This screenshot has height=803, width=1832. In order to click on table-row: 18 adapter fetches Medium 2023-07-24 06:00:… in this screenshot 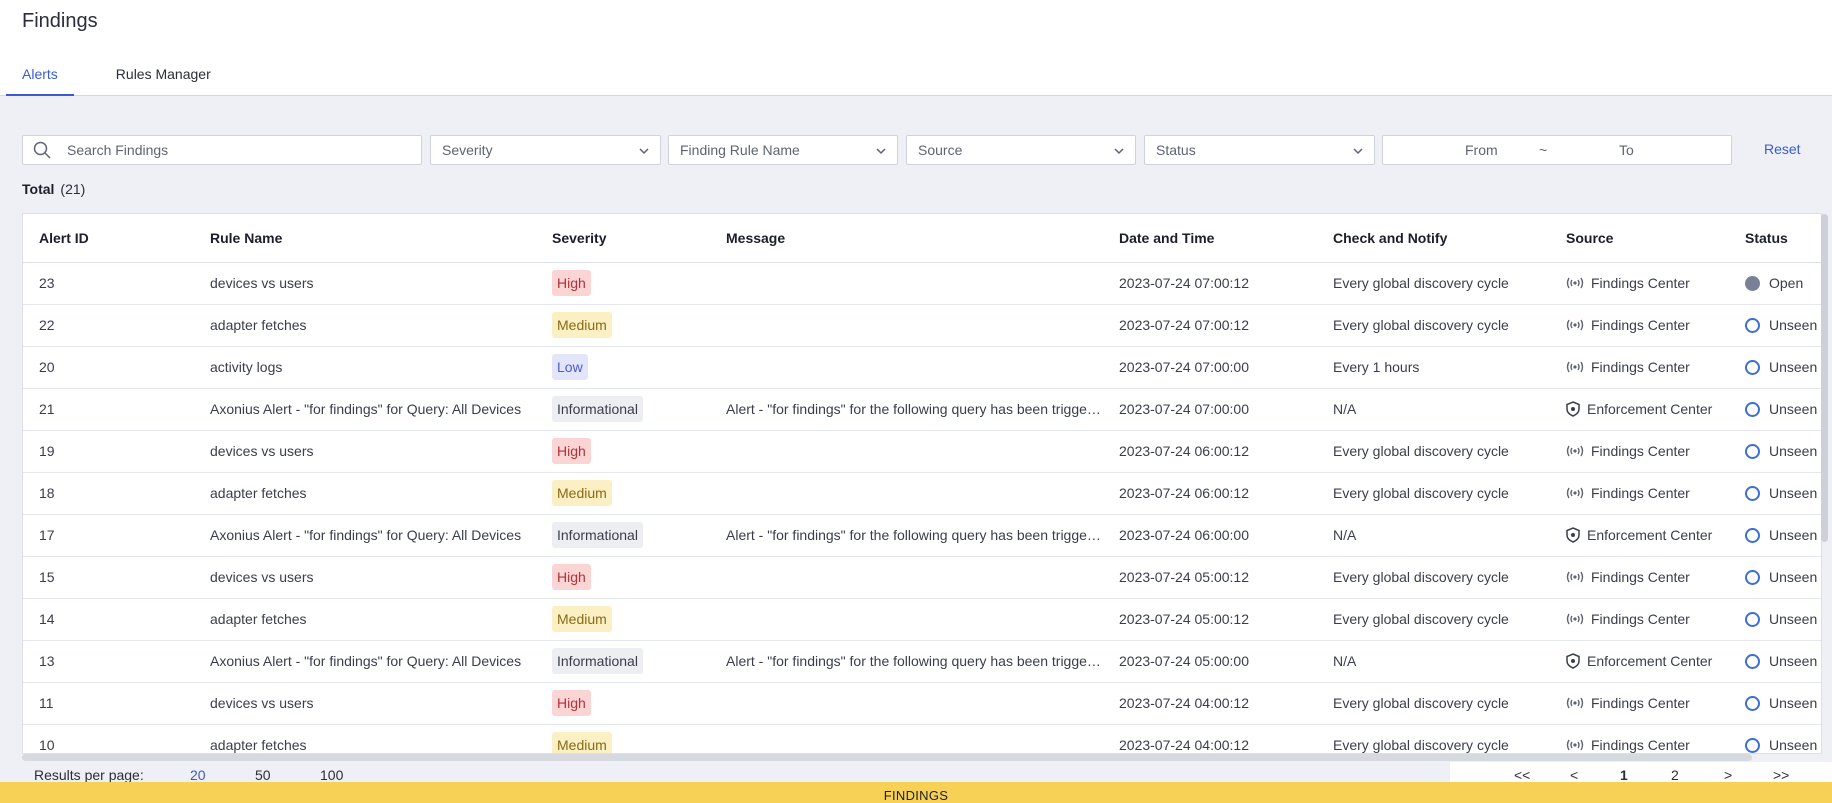, I will do `click(922, 493)`.